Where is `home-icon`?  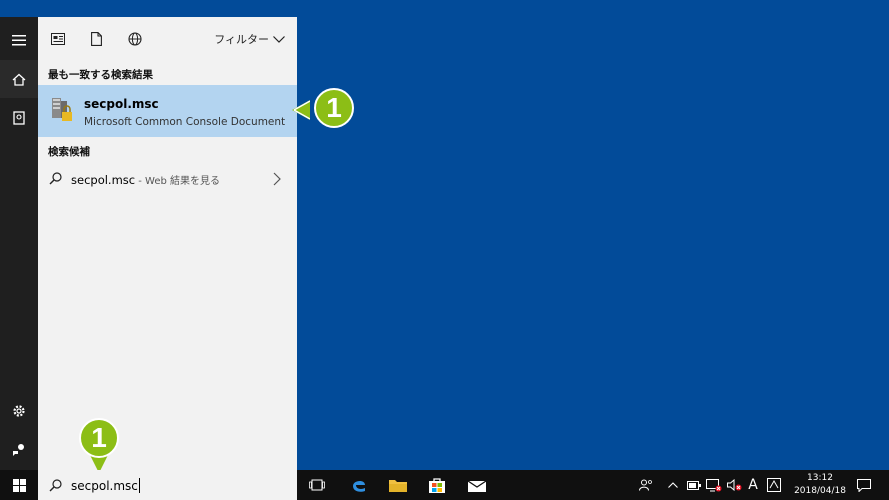 home-icon is located at coordinates (19, 79).